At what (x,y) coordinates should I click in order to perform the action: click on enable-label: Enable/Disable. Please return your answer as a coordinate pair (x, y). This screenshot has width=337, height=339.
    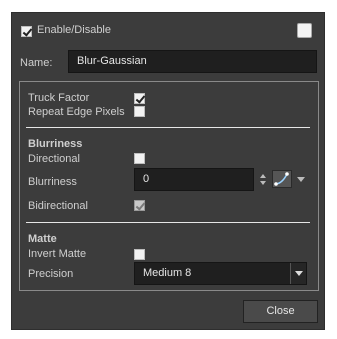
    Looking at the image, I should click on (74, 30).